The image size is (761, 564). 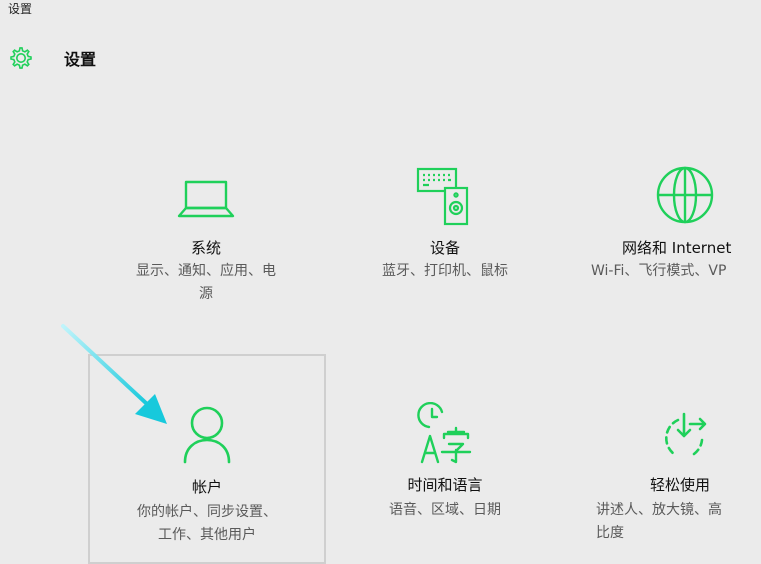 I want to click on accessibility-icon, so click(x=686, y=438).